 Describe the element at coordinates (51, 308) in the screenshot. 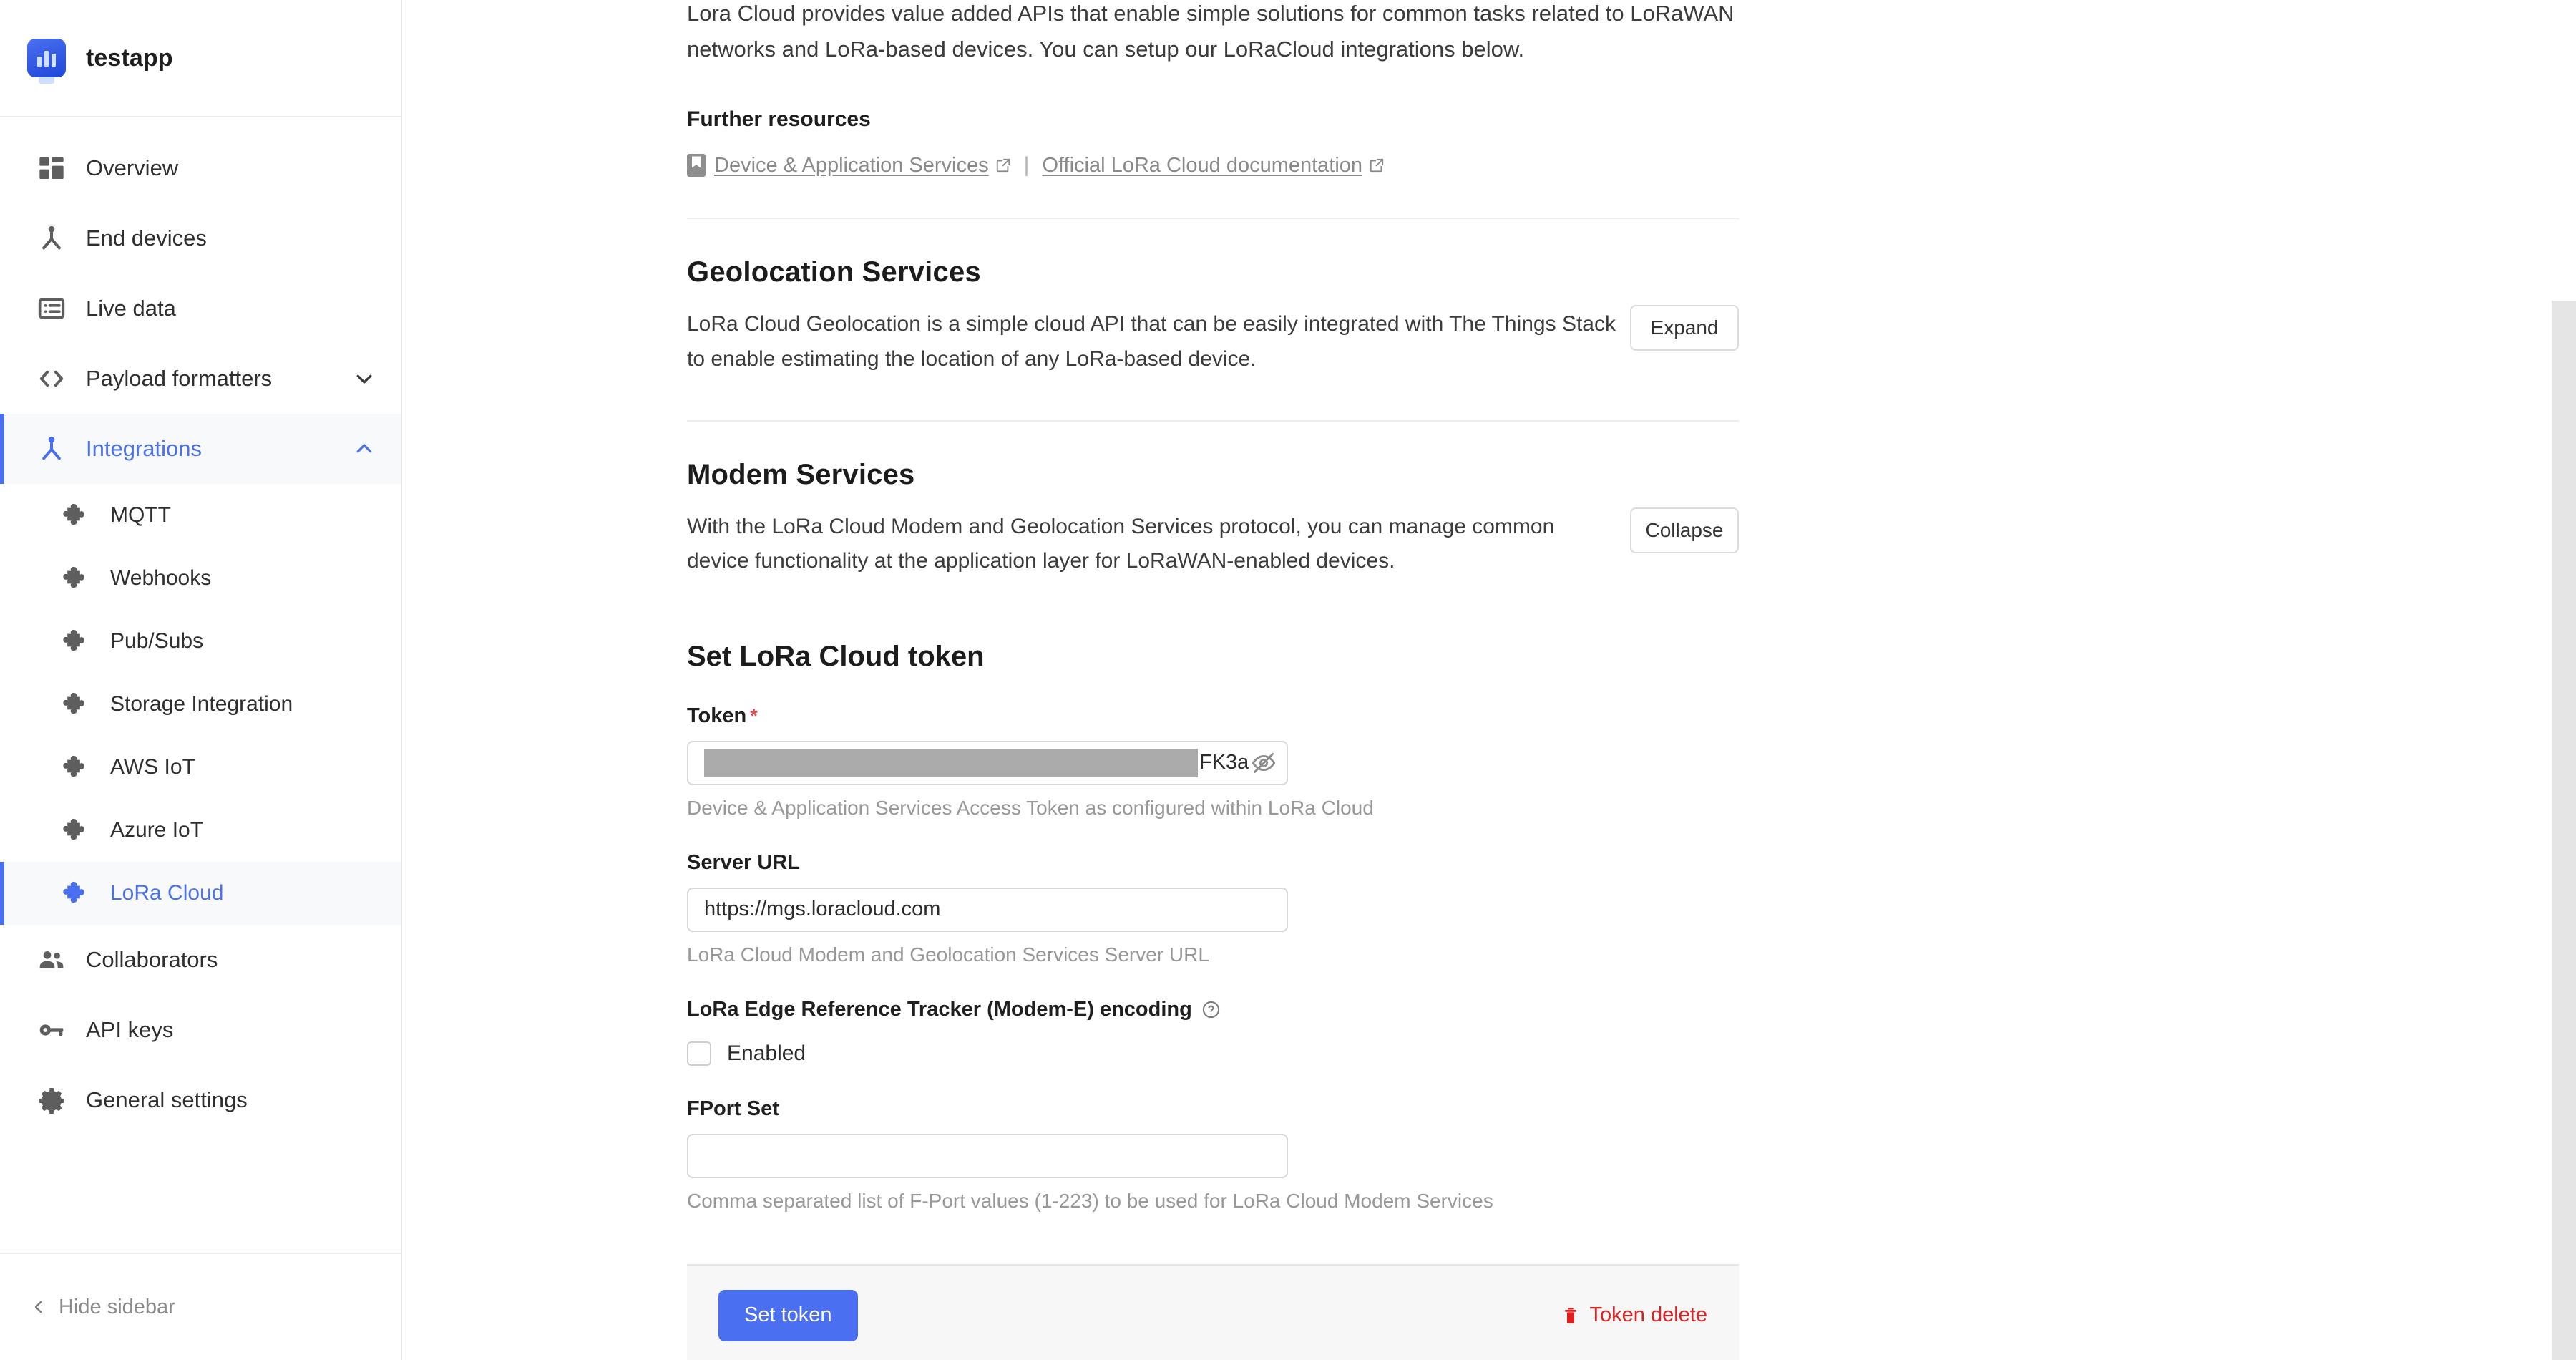

I see `live-data-list-icon` at that location.